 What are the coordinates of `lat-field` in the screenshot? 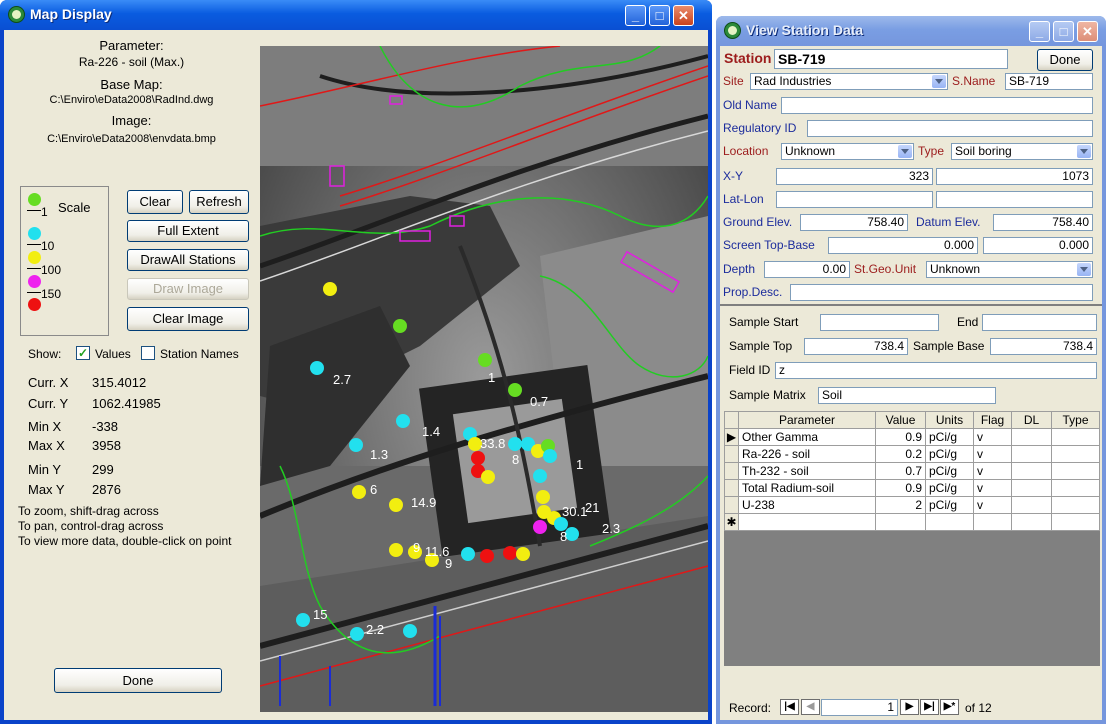 It's located at (854, 199).